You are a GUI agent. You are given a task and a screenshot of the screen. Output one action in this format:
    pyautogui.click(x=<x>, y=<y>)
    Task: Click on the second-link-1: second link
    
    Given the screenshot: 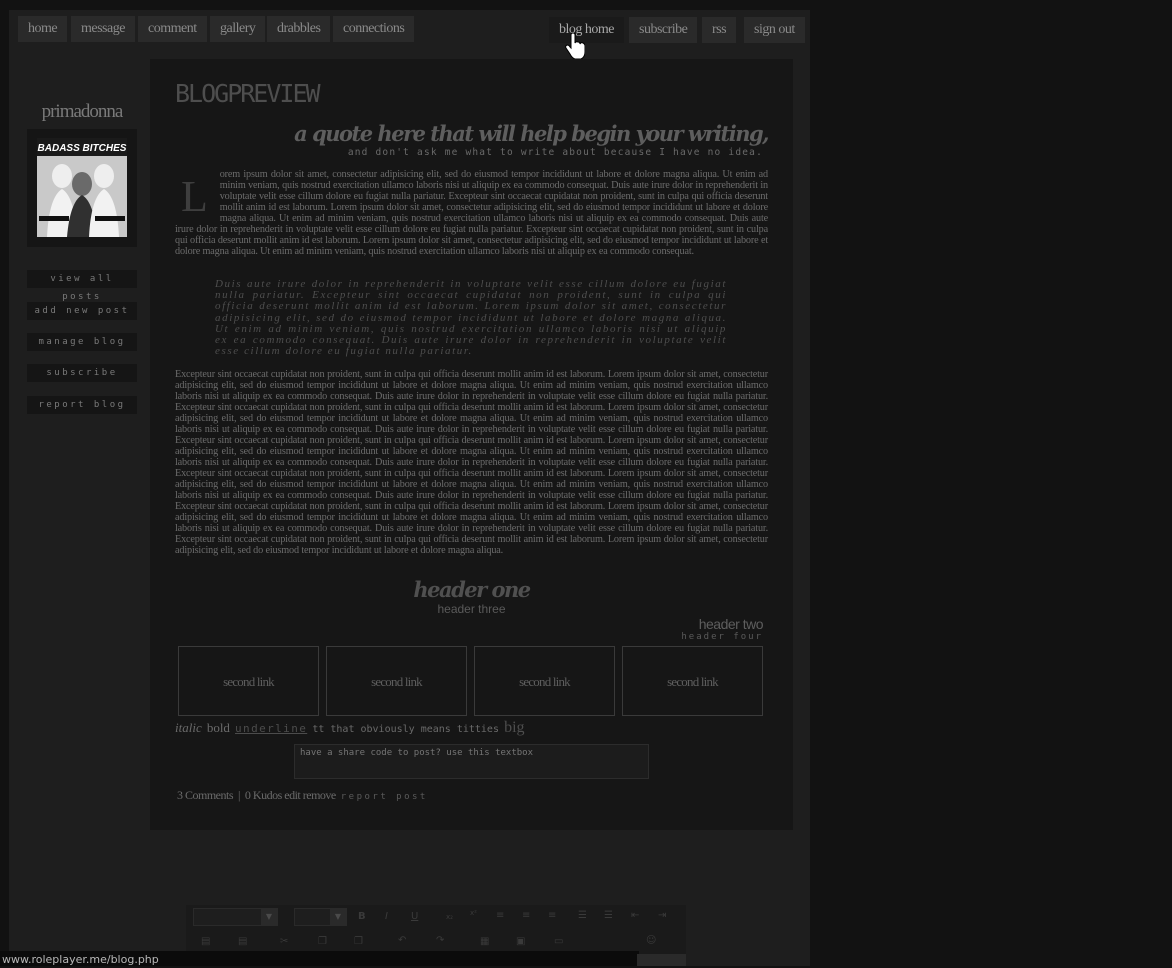 What is the action you would take?
    pyautogui.click(x=248, y=681)
    